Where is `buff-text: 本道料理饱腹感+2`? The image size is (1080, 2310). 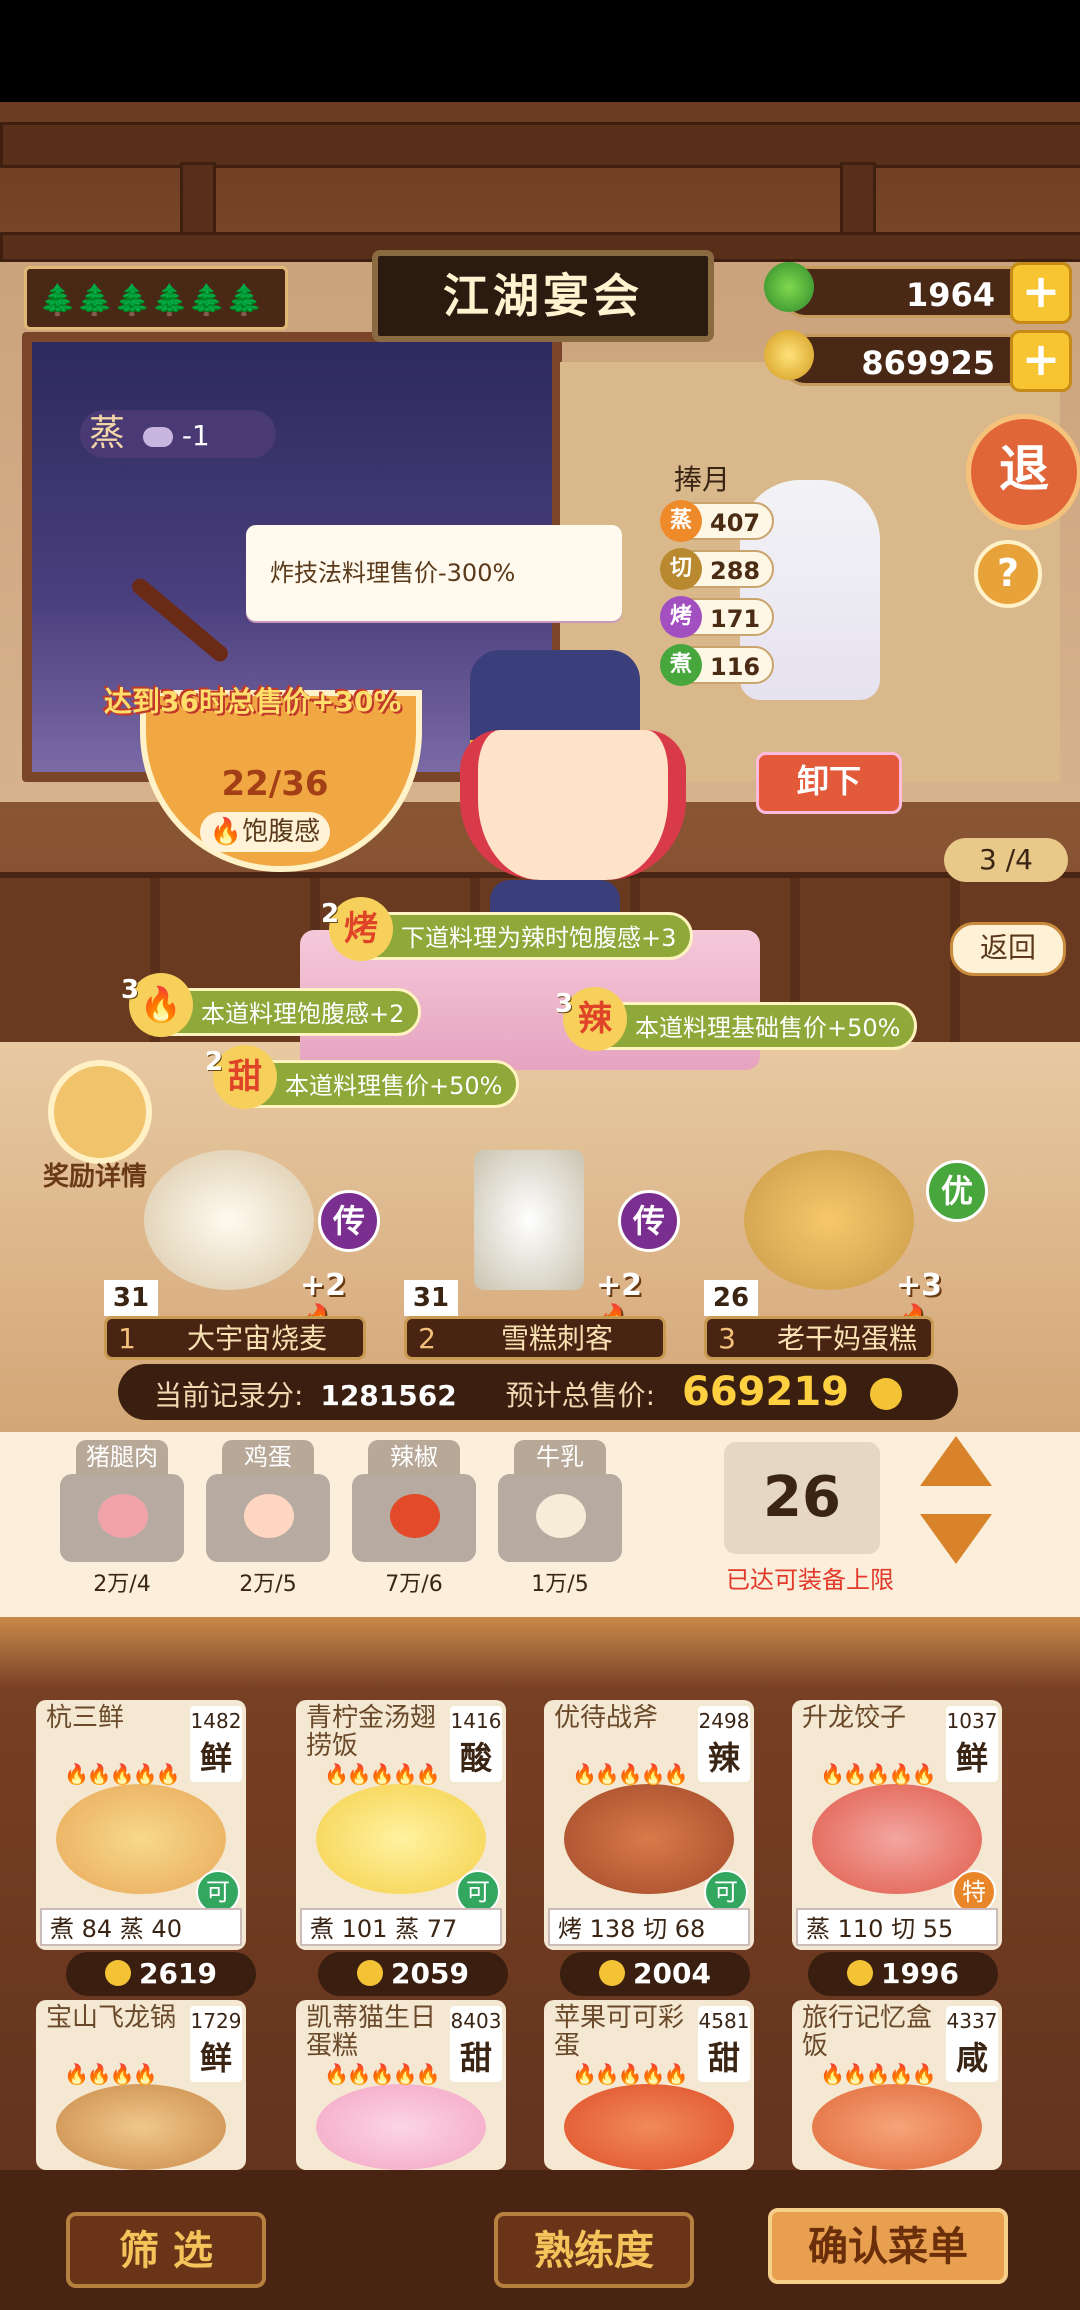
buff-text: 本道料理饱腹感+2 is located at coordinates (303, 1014).